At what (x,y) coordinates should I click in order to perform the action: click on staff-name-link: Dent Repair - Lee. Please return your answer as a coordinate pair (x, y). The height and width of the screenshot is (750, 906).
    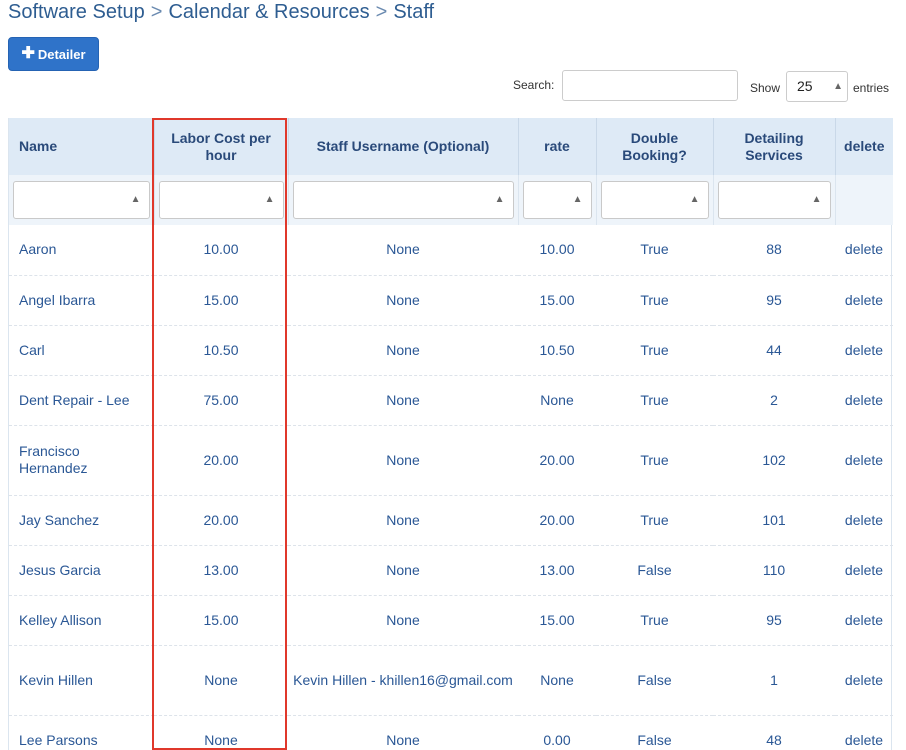
    Looking at the image, I should click on (81, 400).